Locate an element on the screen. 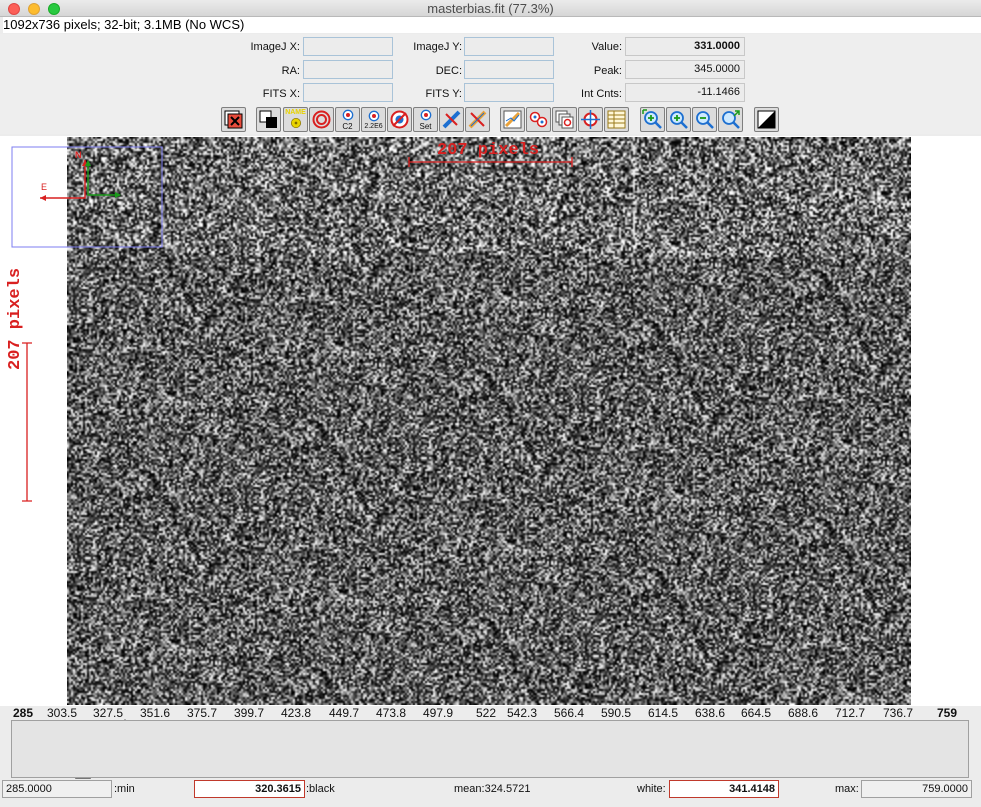 The image size is (981, 807). window-title: masterbias.fit (77.3%) is located at coordinates (490, 8).